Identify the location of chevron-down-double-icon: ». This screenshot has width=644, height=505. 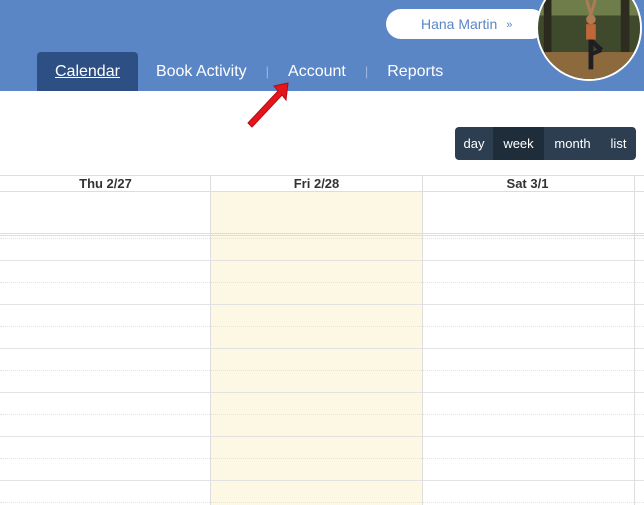
(509, 25).